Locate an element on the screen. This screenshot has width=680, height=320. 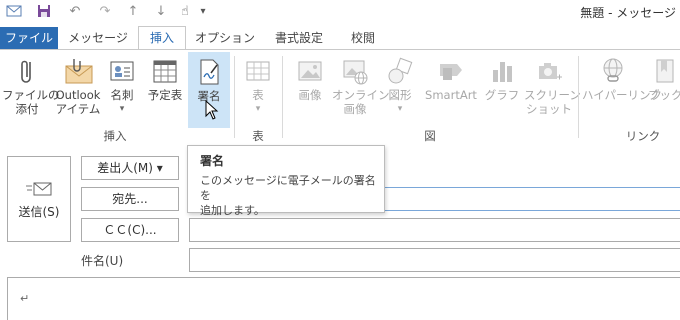
tooltip-line-2: 追加します。 is located at coordinates (232, 210).